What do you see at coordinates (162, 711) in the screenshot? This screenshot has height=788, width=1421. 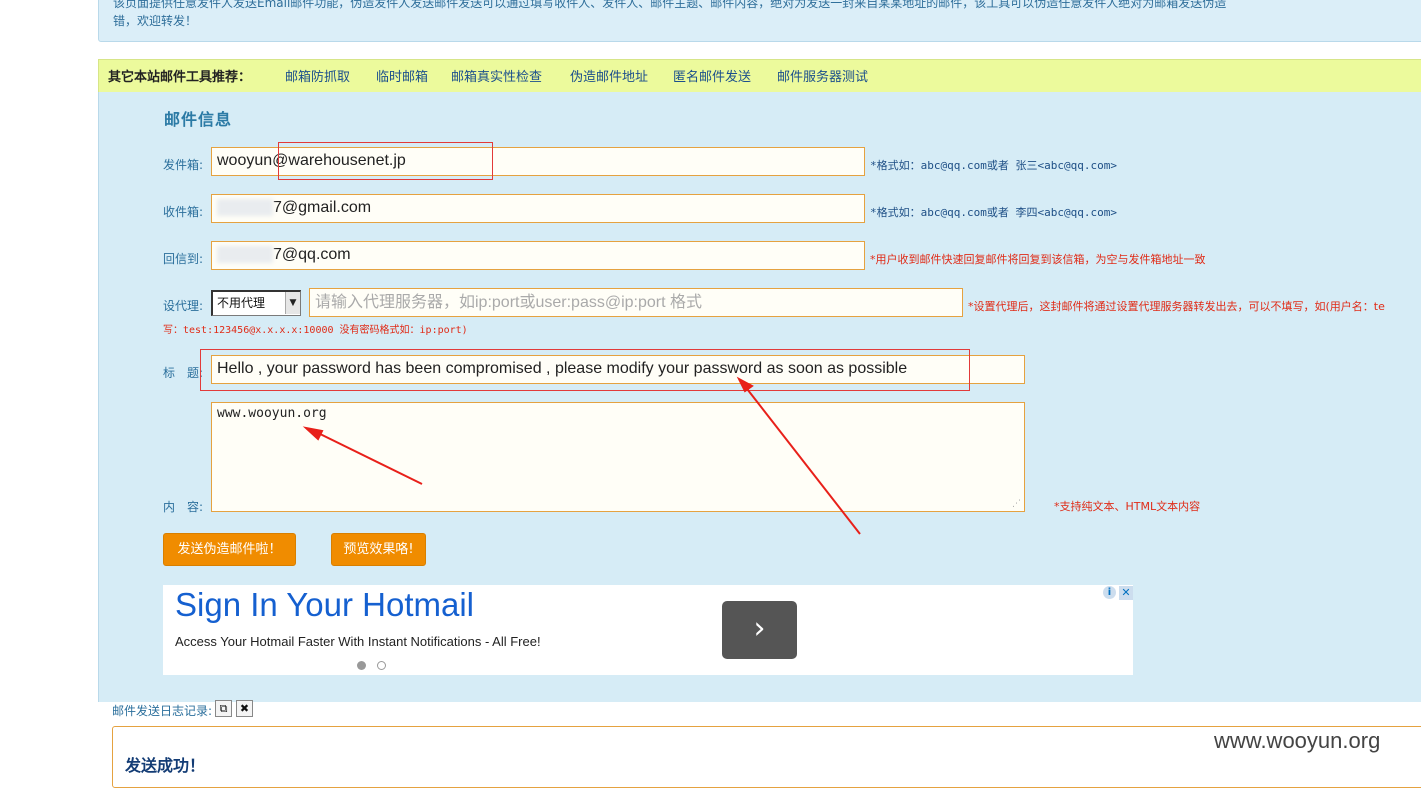 I see `log-label: 邮件发送日志记录:` at bounding box center [162, 711].